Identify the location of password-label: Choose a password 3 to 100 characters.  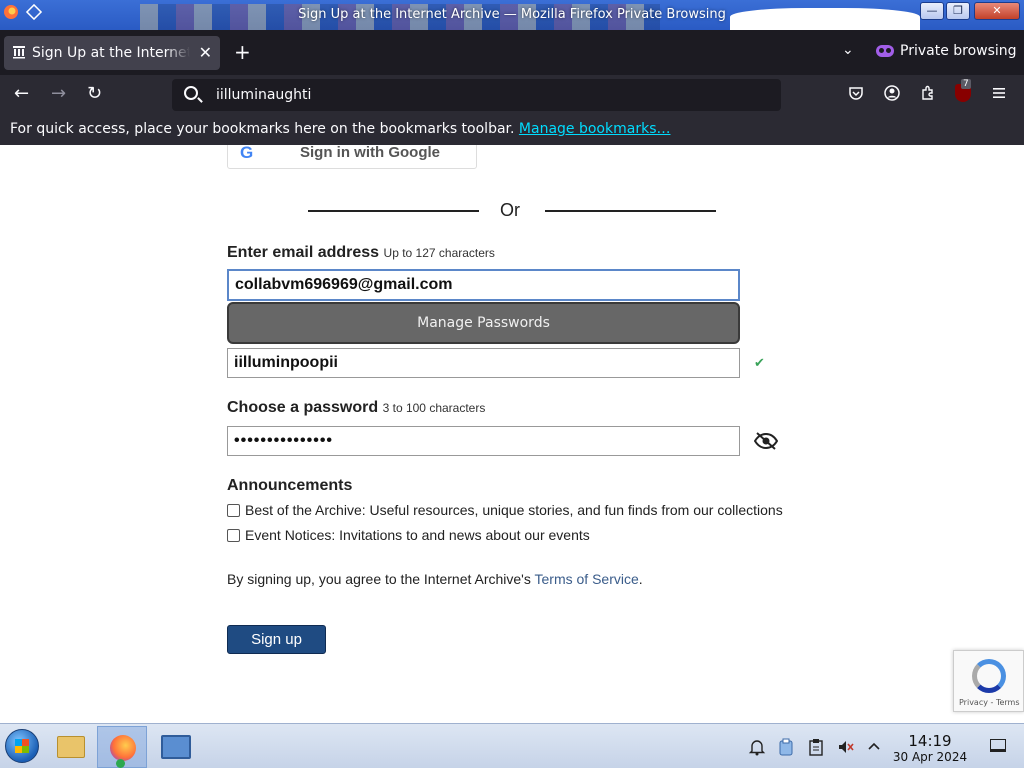
(356, 408).